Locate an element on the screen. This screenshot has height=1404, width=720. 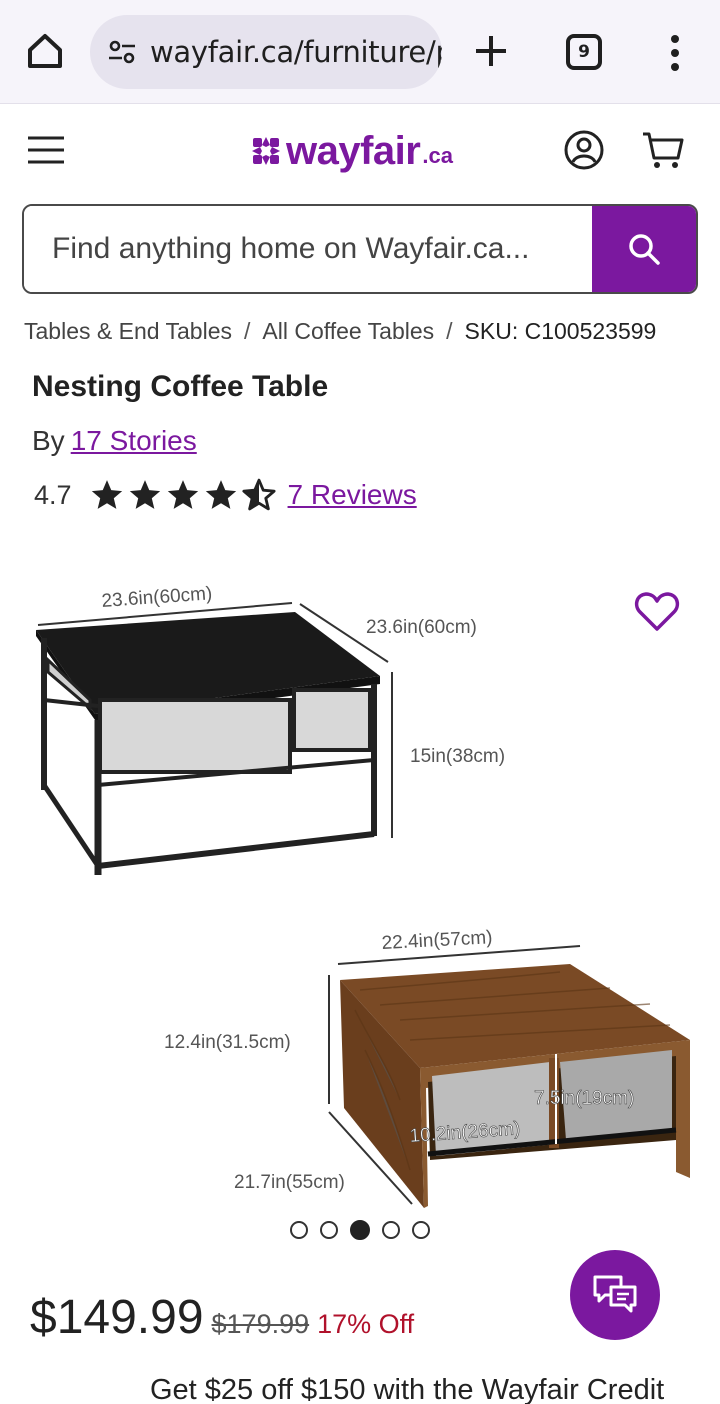
cart-icon is located at coordinates (663, 150).